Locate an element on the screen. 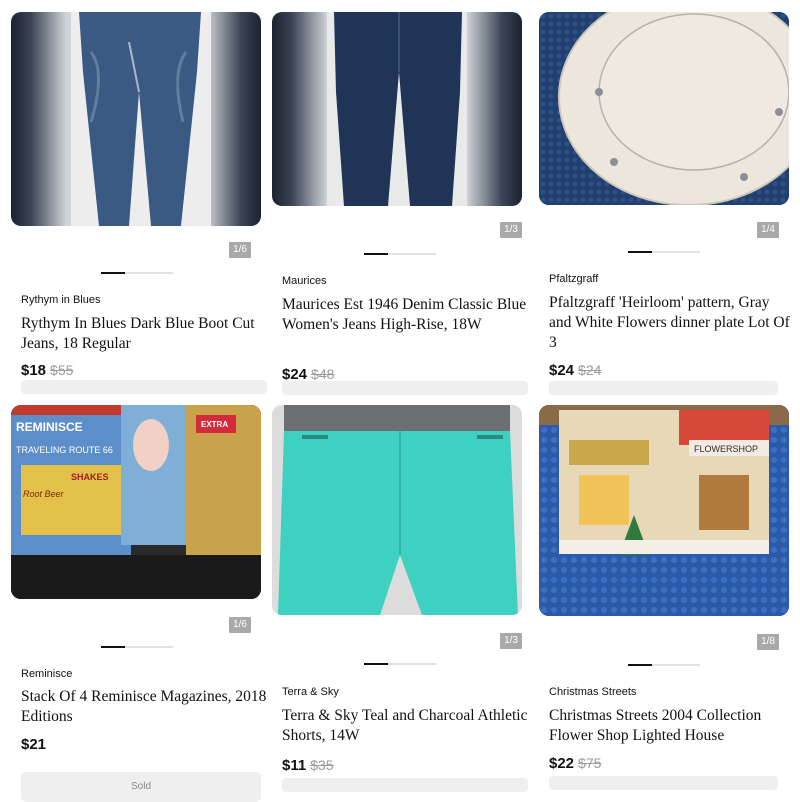 The width and height of the screenshot is (800, 802). image-counter: 1/4 is located at coordinates (768, 230).